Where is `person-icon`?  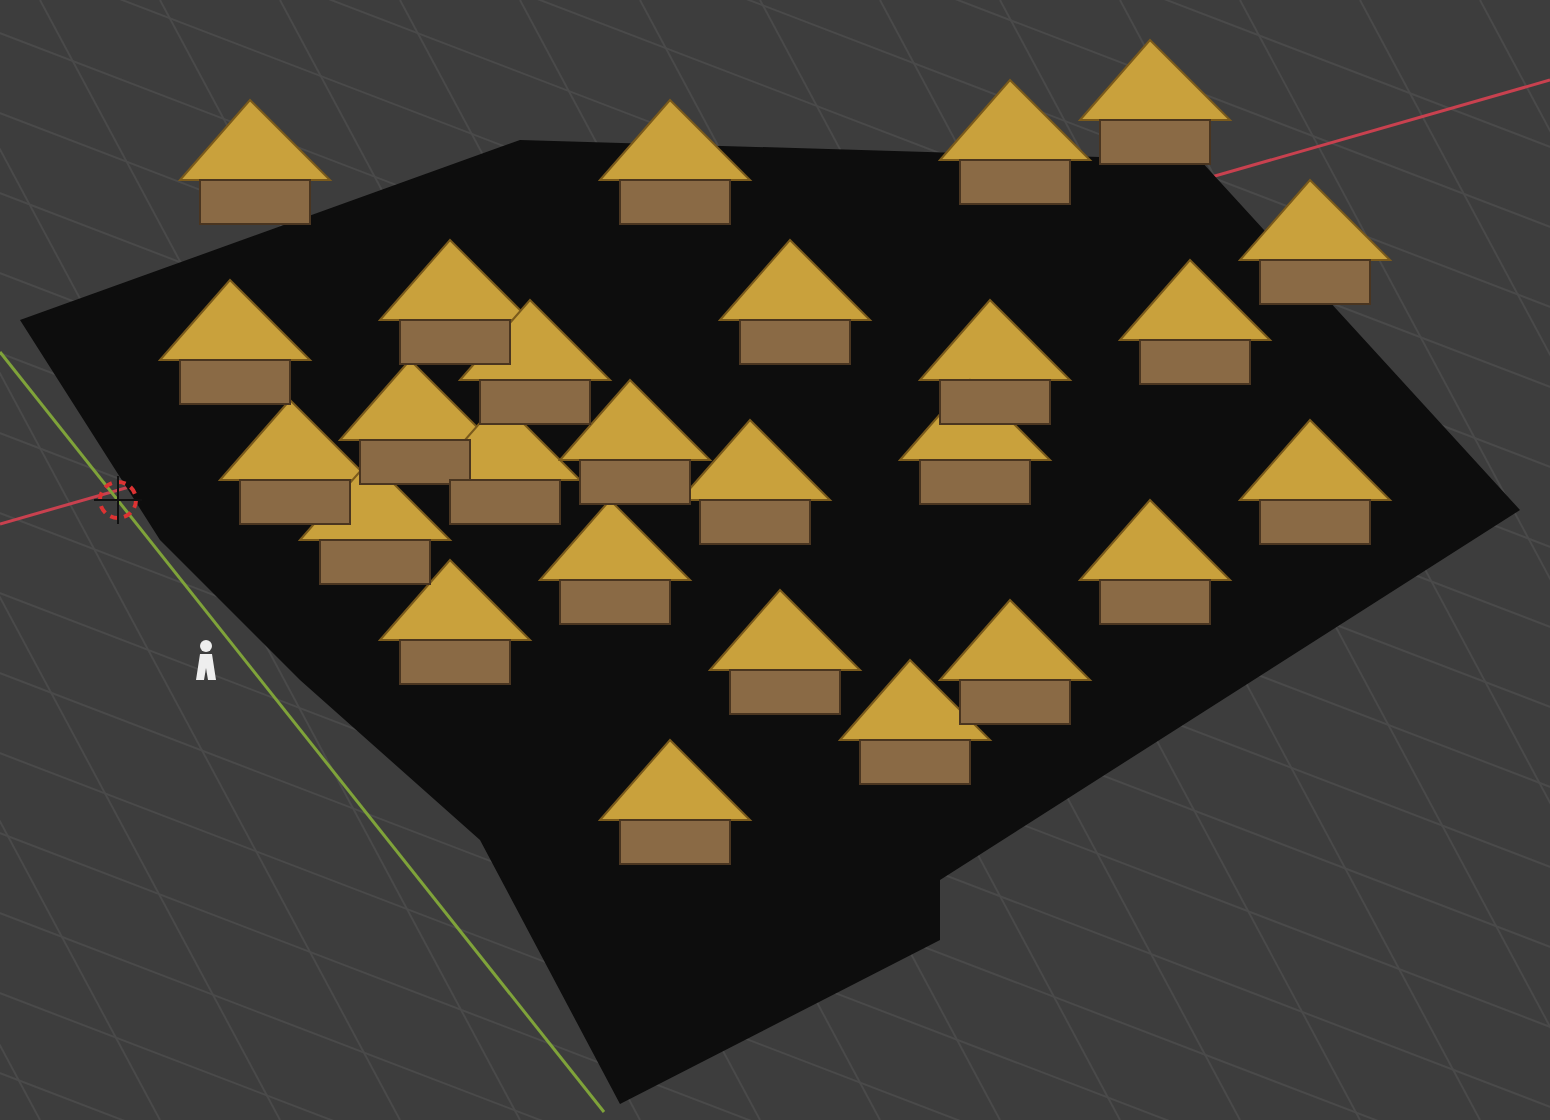
person-icon is located at coordinates (206, 660).